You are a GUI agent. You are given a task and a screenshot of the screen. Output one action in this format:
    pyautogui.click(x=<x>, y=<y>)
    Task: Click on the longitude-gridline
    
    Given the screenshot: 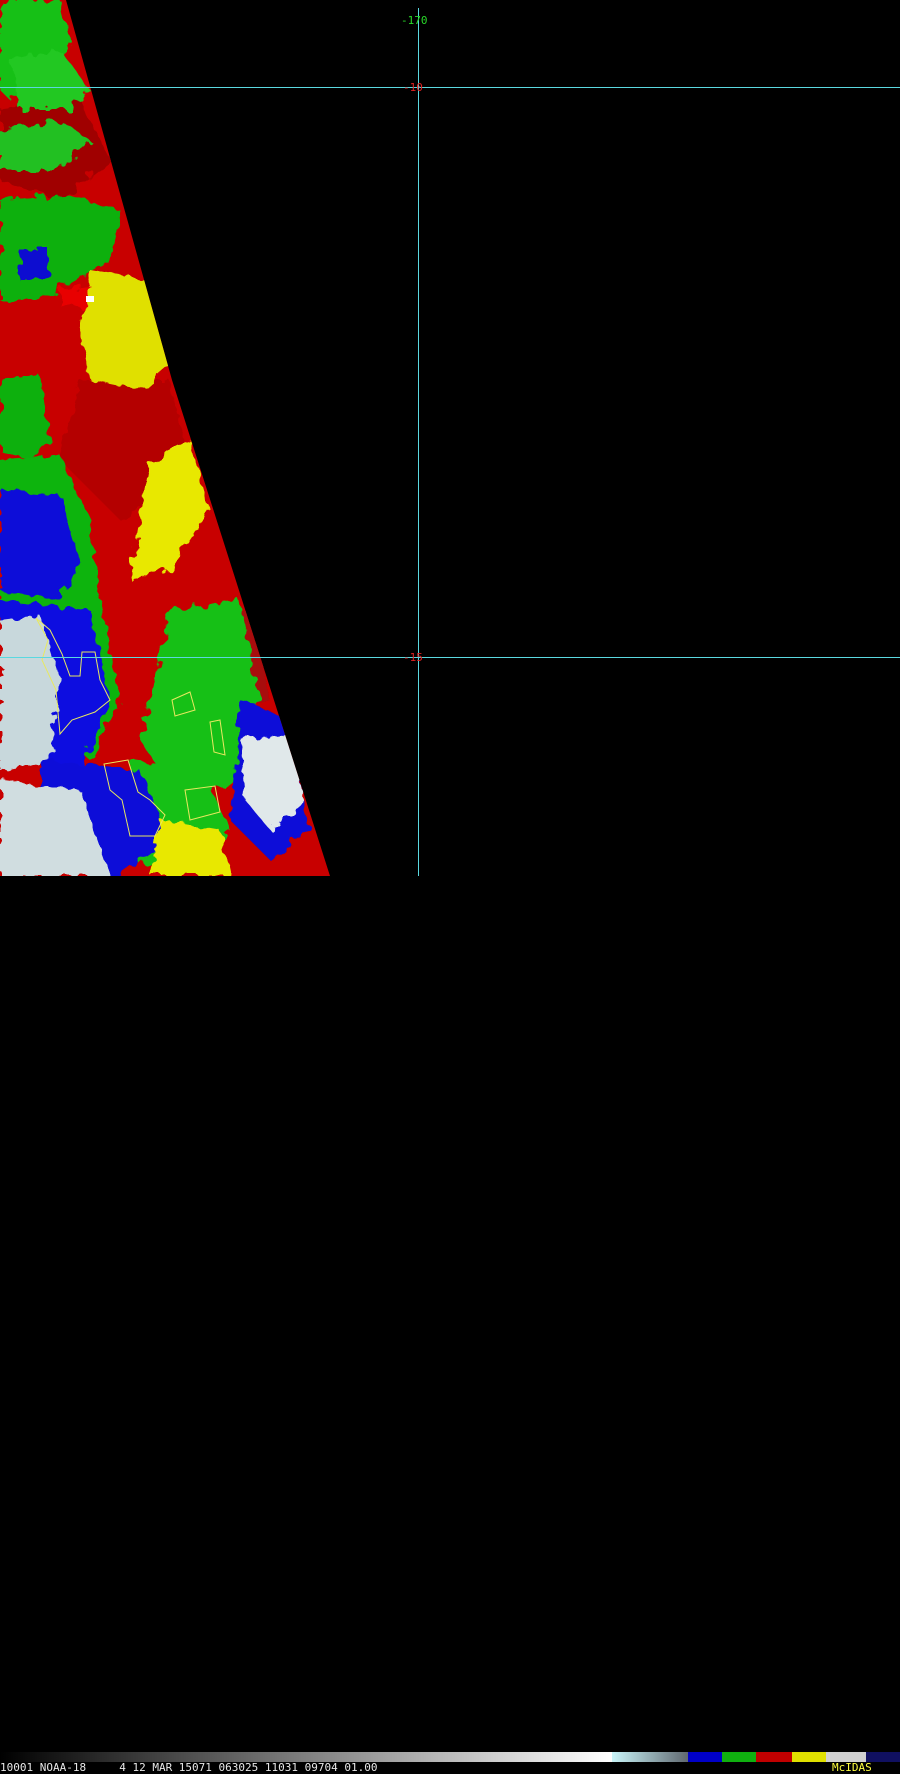 What is the action you would take?
    pyautogui.click(x=418, y=442)
    